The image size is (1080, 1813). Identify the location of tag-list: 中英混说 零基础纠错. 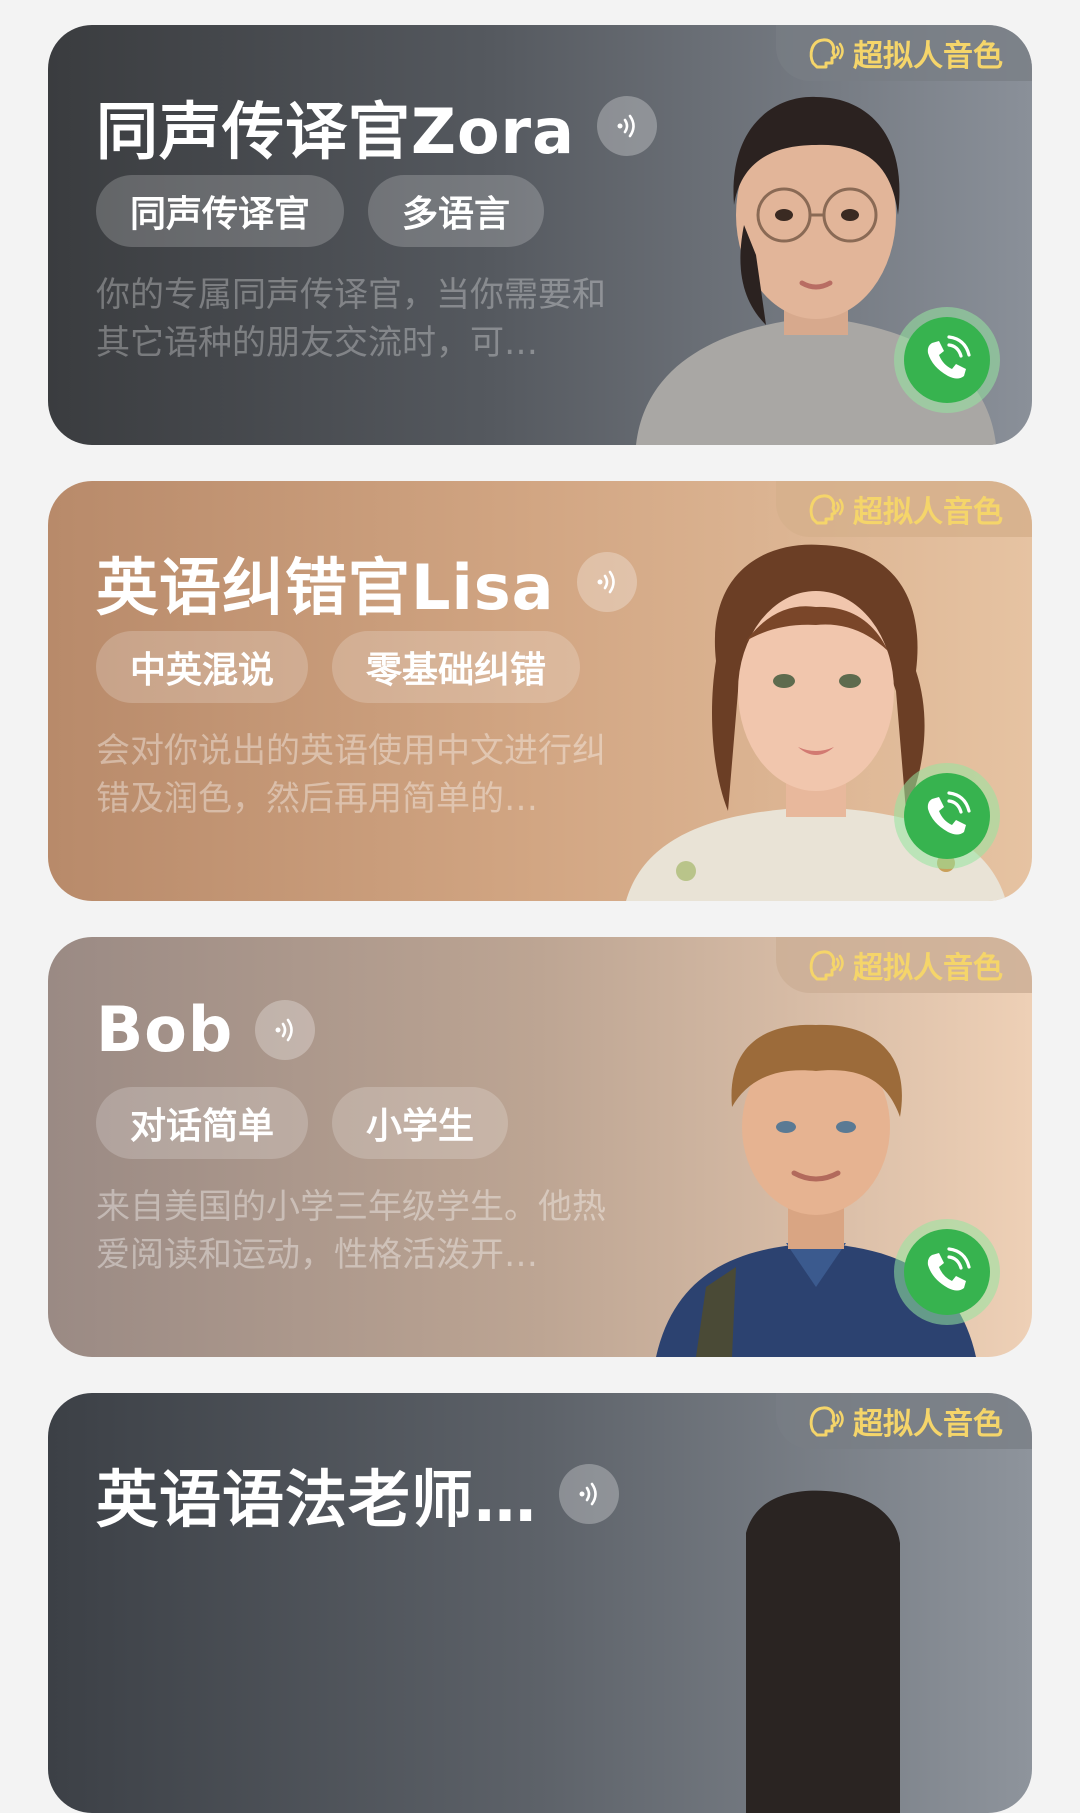
(338, 667).